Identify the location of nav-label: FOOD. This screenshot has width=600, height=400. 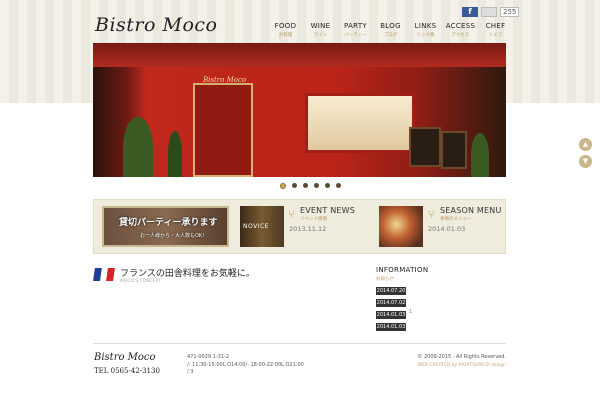
(285, 26).